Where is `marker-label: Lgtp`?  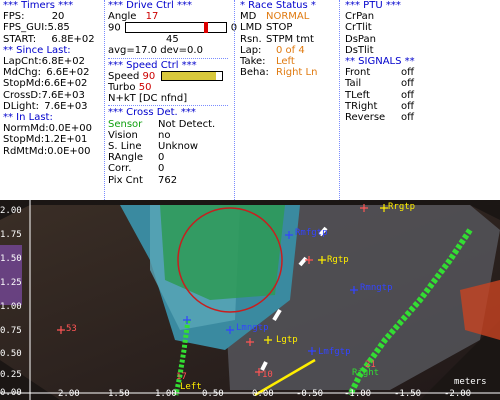
marker-label: Lgtp is located at coordinates (287, 340).